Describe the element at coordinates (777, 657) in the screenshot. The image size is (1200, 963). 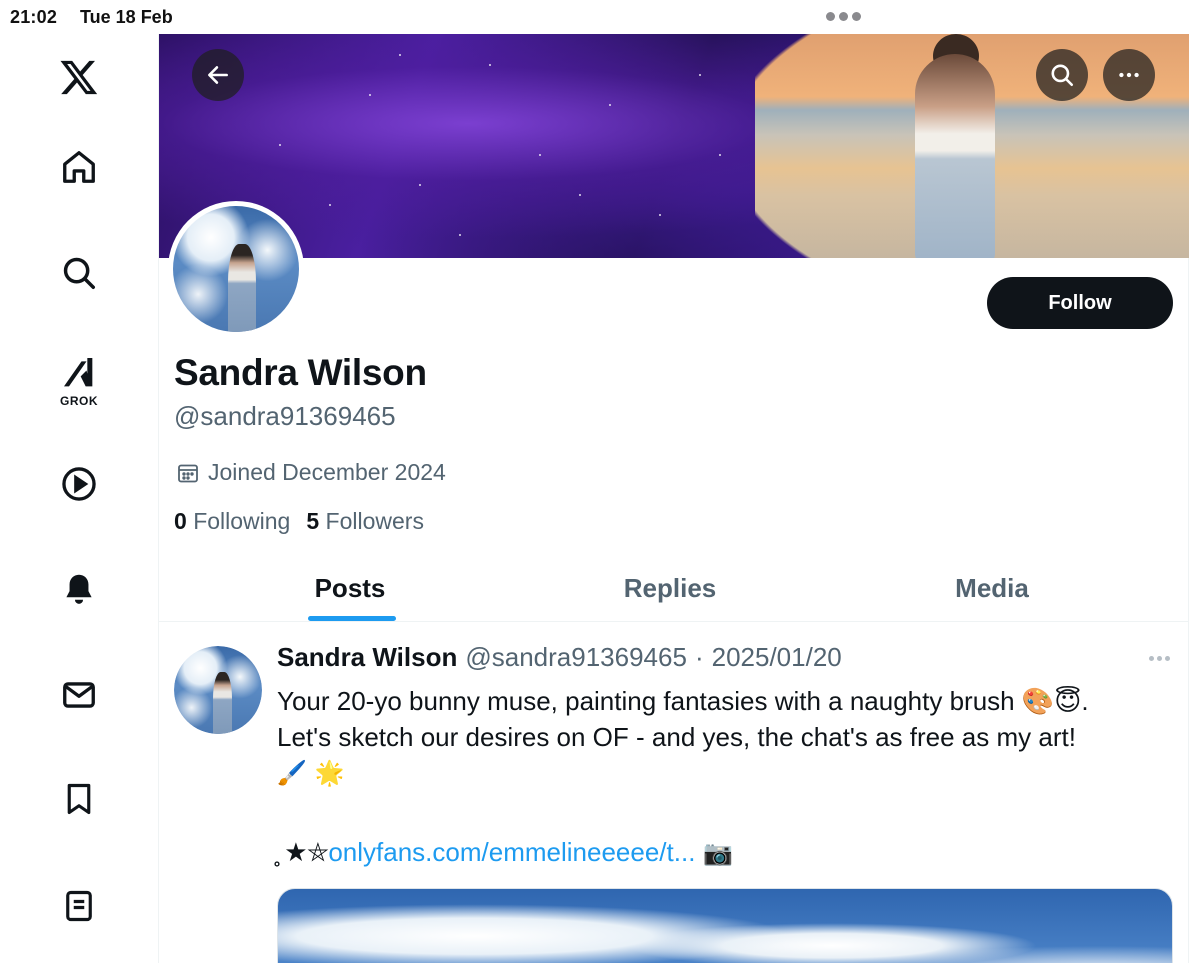
I see `post-date: 2025/01/20` at that location.